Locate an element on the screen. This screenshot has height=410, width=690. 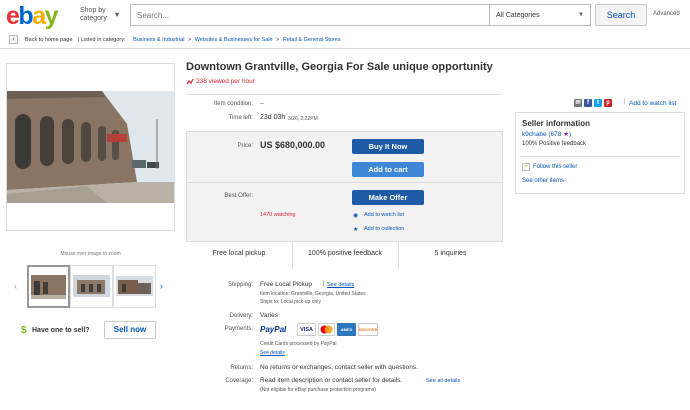
add-to-cart-button: Add to cart is located at coordinates (388, 169).